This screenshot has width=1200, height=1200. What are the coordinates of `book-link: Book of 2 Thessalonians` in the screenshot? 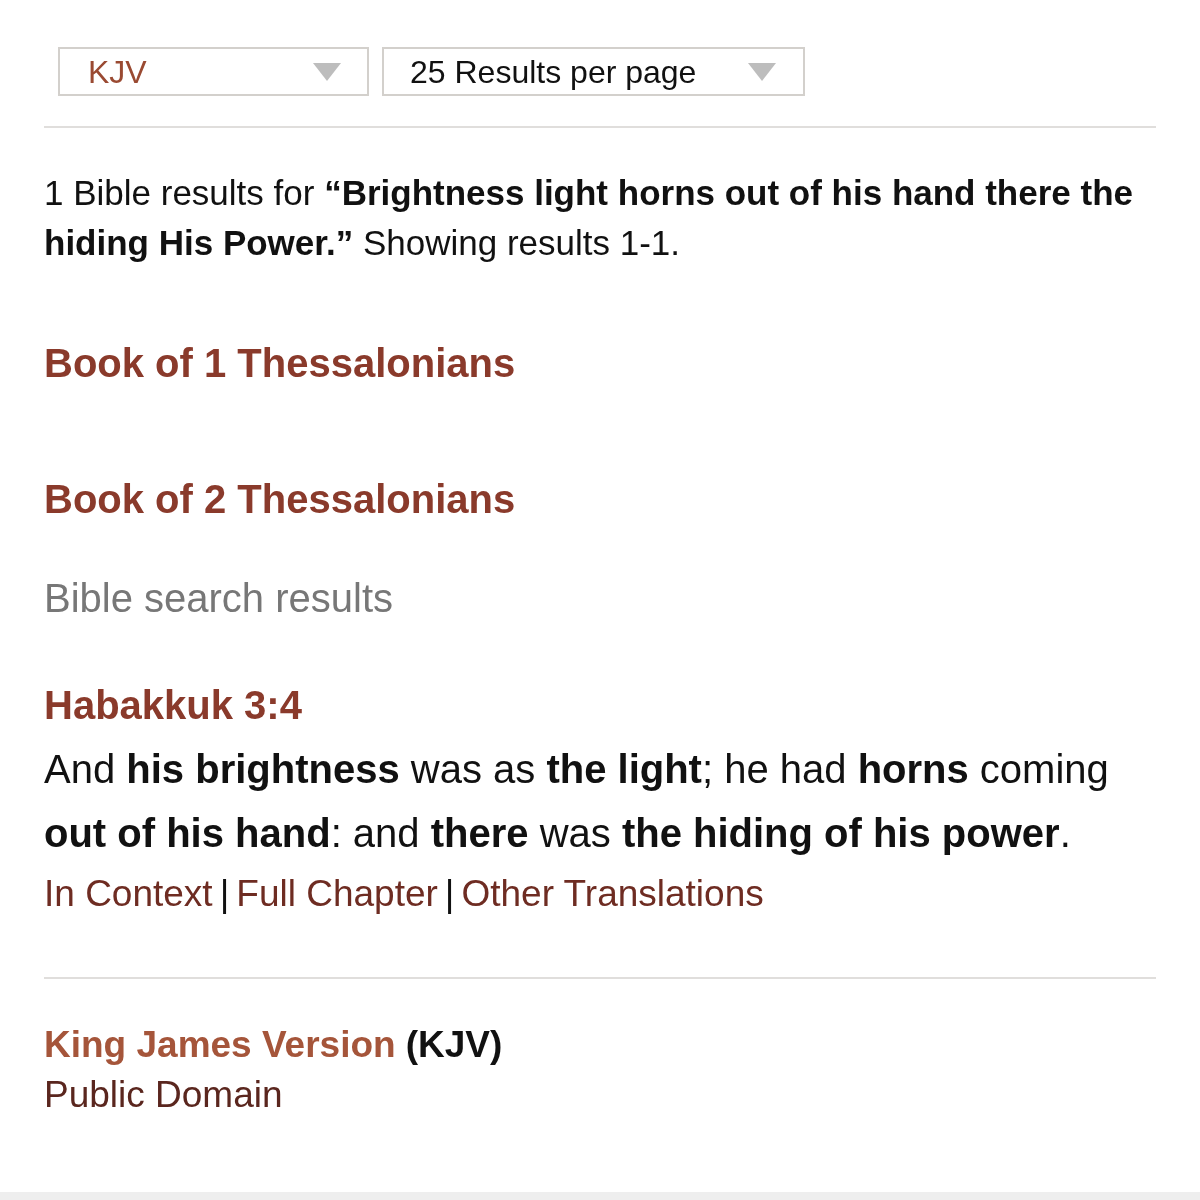 It's located at (280, 499).